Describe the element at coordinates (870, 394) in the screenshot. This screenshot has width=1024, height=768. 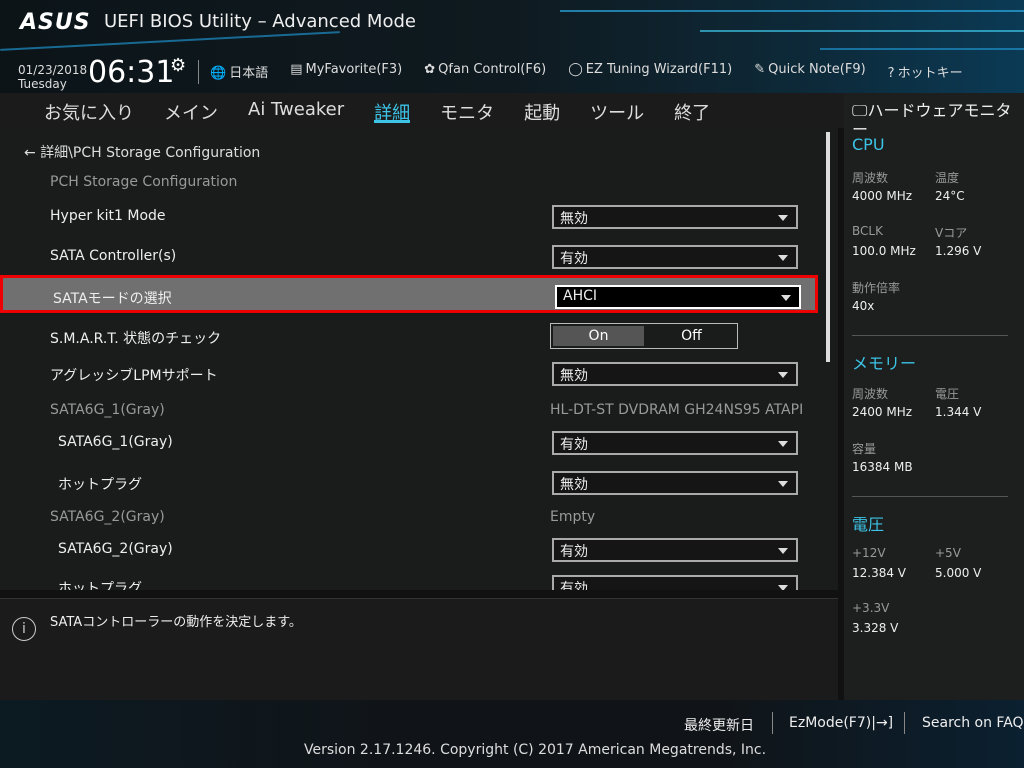
I see `mem-freq-label: 周波数` at that location.